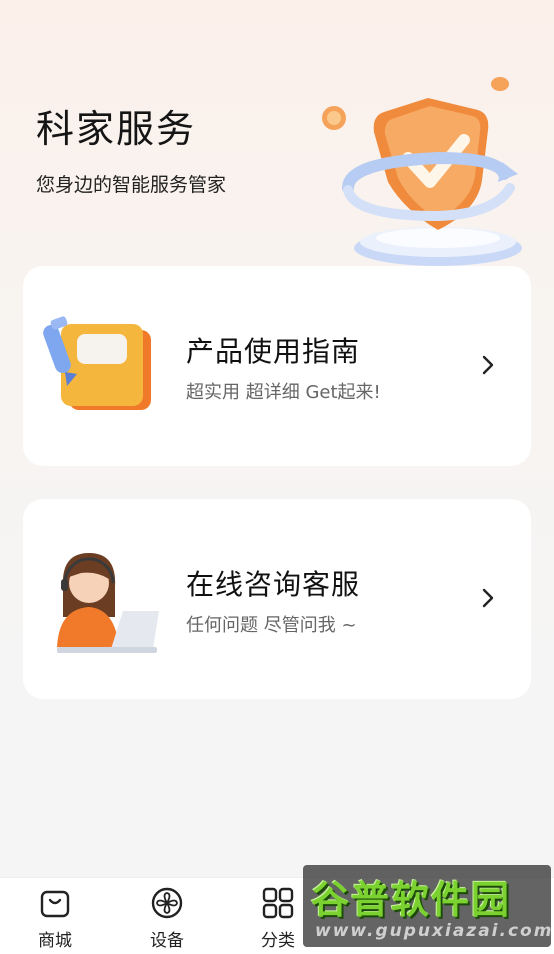  Describe the element at coordinates (283, 392) in the screenshot. I see `card-description: 超实用 超详细 Get起来!` at that location.